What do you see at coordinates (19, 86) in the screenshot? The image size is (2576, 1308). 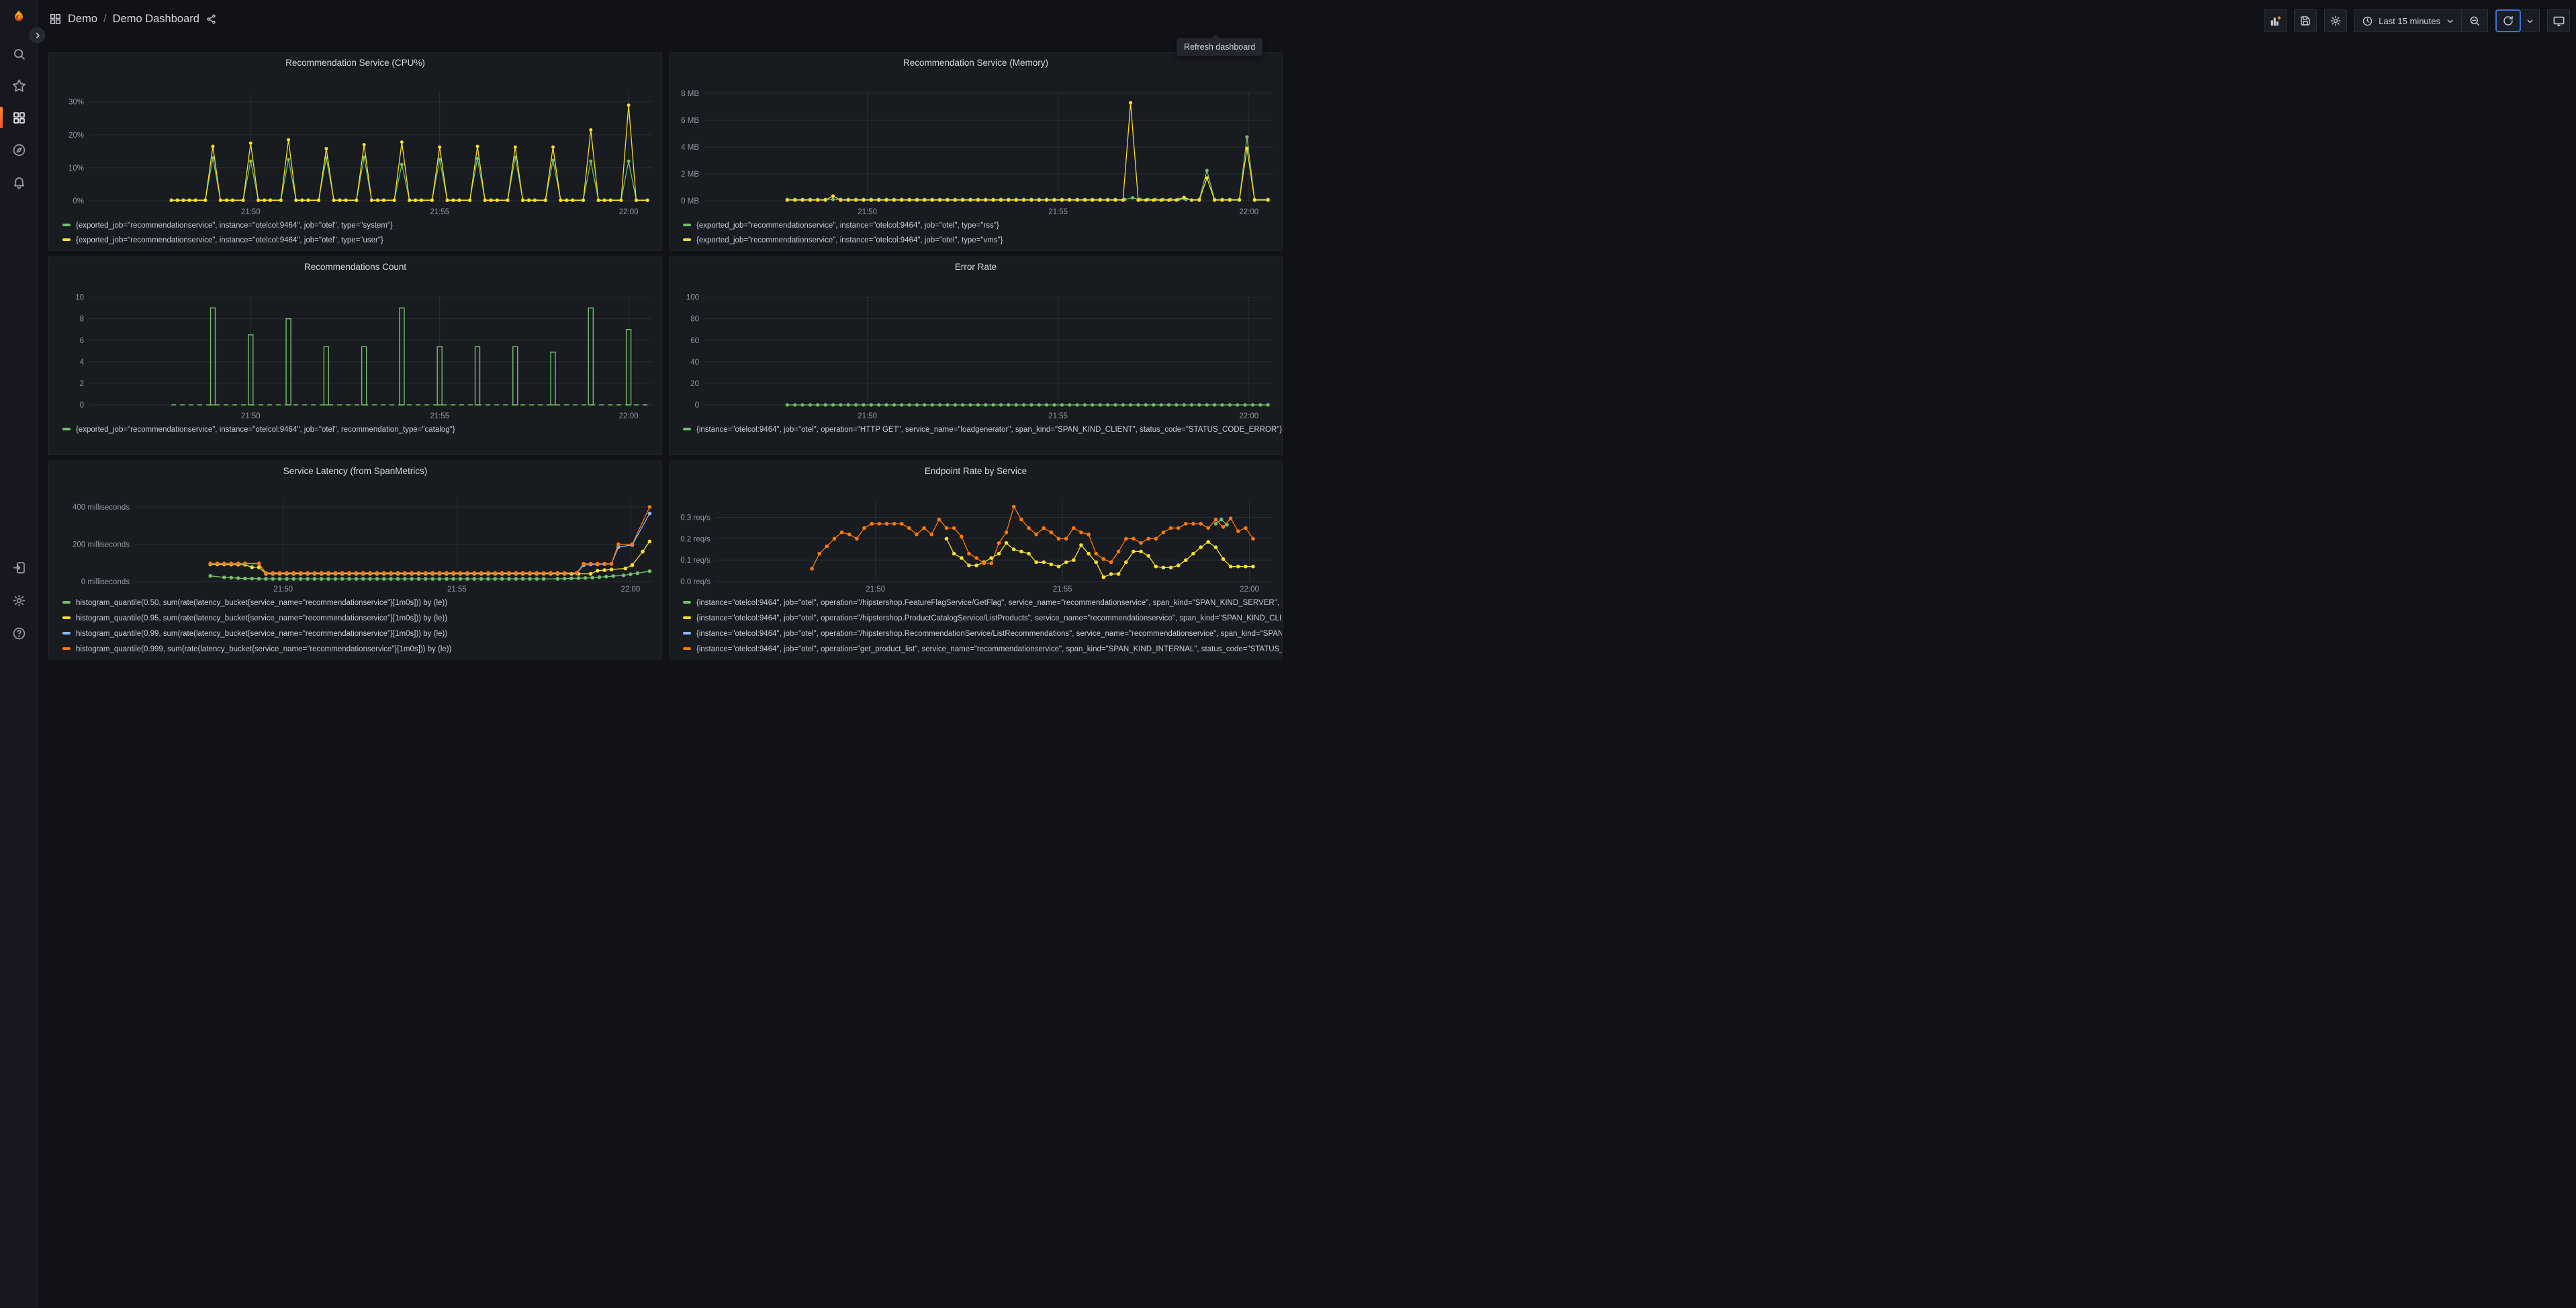 I see `sidebar-item-starred` at bounding box center [19, 86].